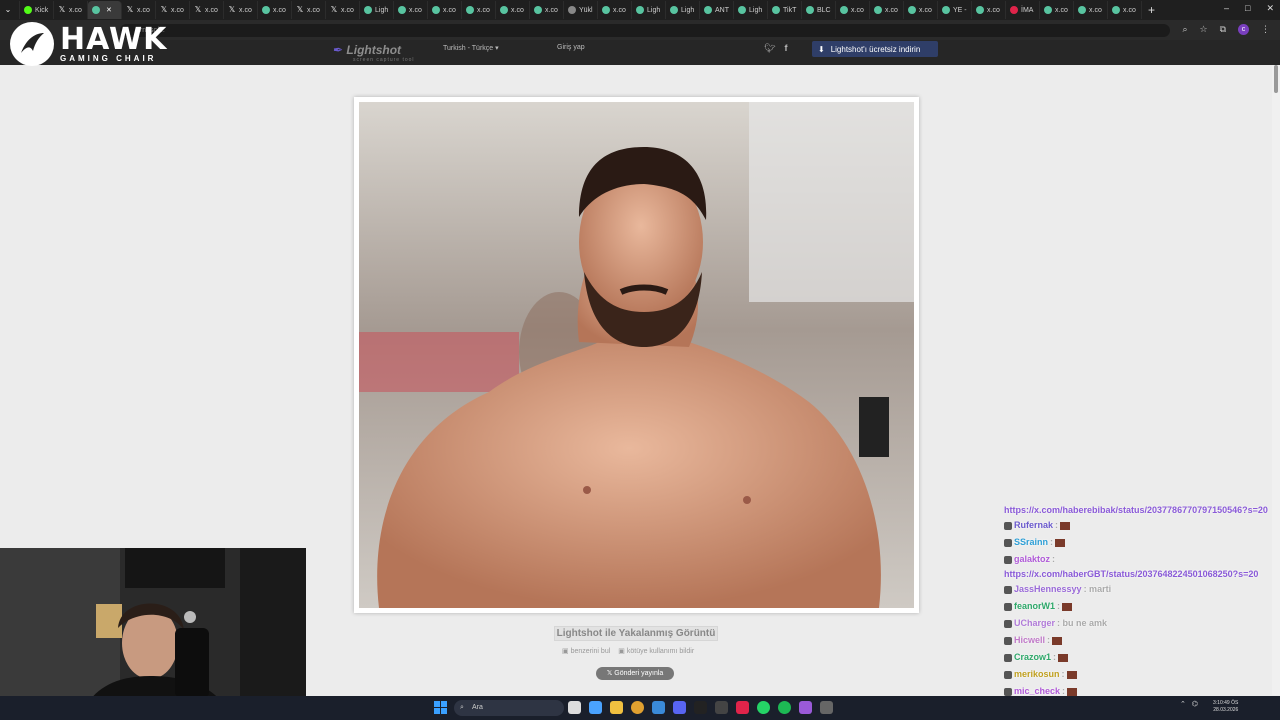 Image resolution: width=1280 pixels, height=720 pixels. I want to click on red-app-icon, so click(742, 707).